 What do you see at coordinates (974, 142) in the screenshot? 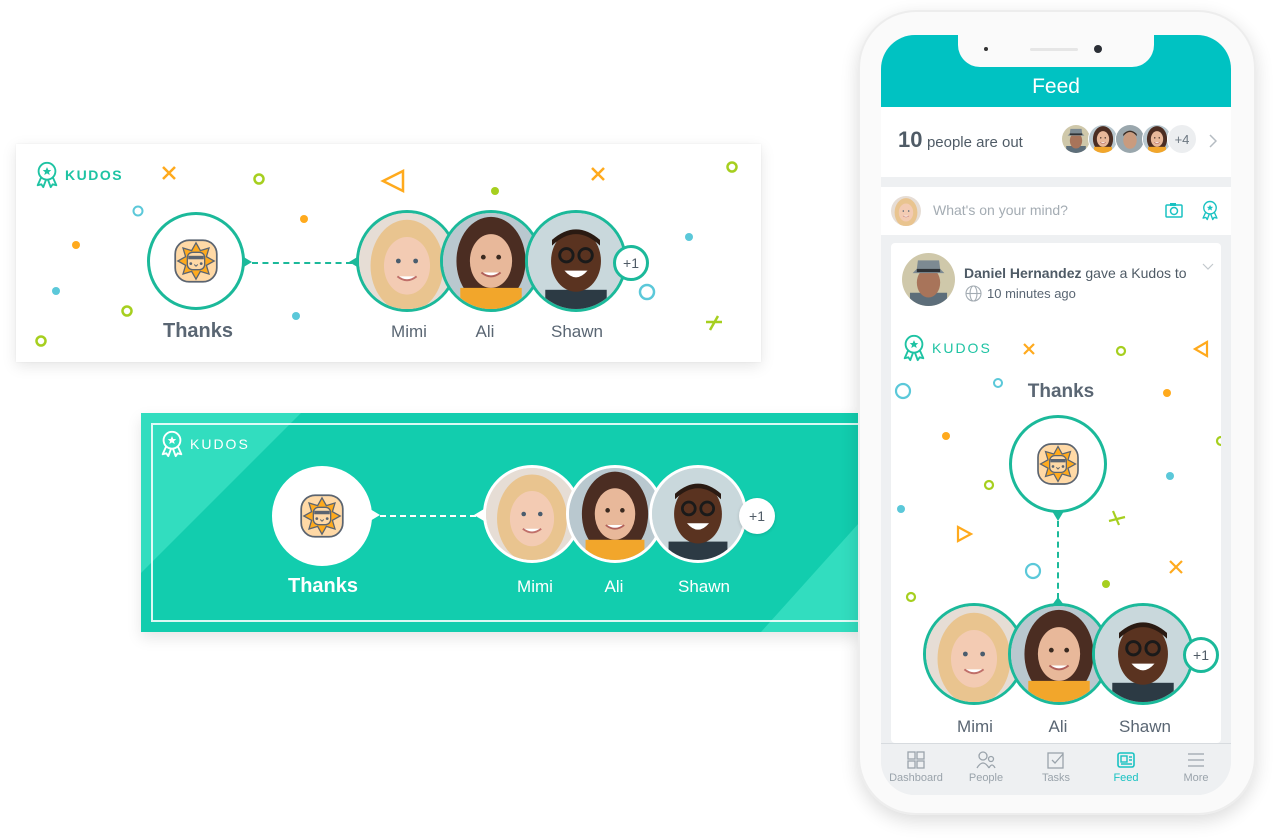
I see `people-out-text: people are out` at bounding box center [974, 142].